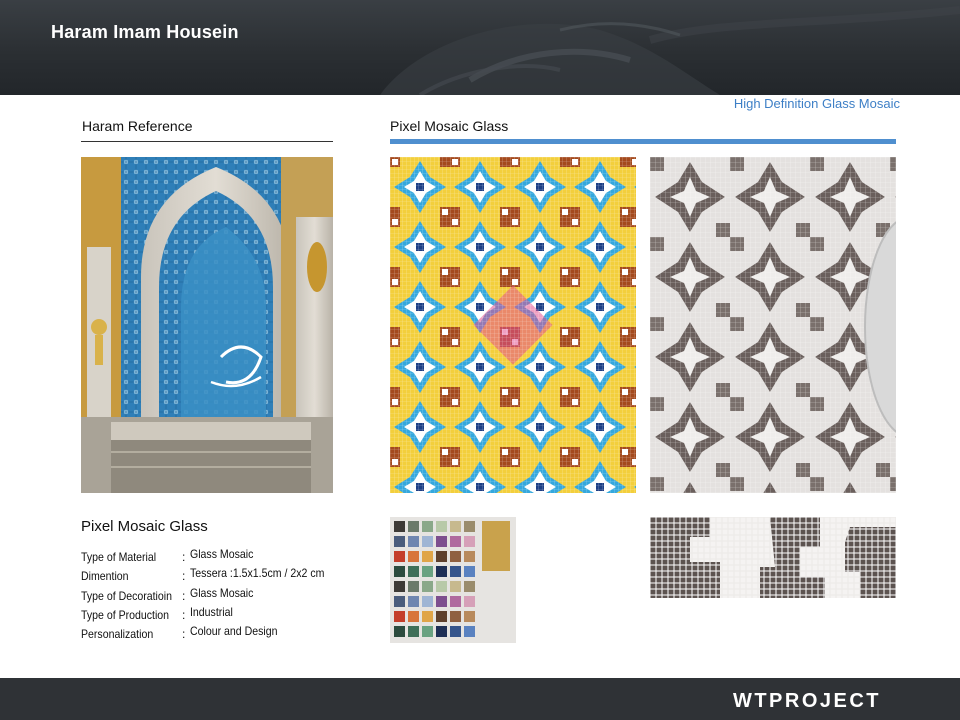 The image size is (960, 720). Describe the element at coordinates (257, 573) in the screenshot. I see `spec-value: Tessera :1.5x1.5cm / 2x2 cm` at that location.